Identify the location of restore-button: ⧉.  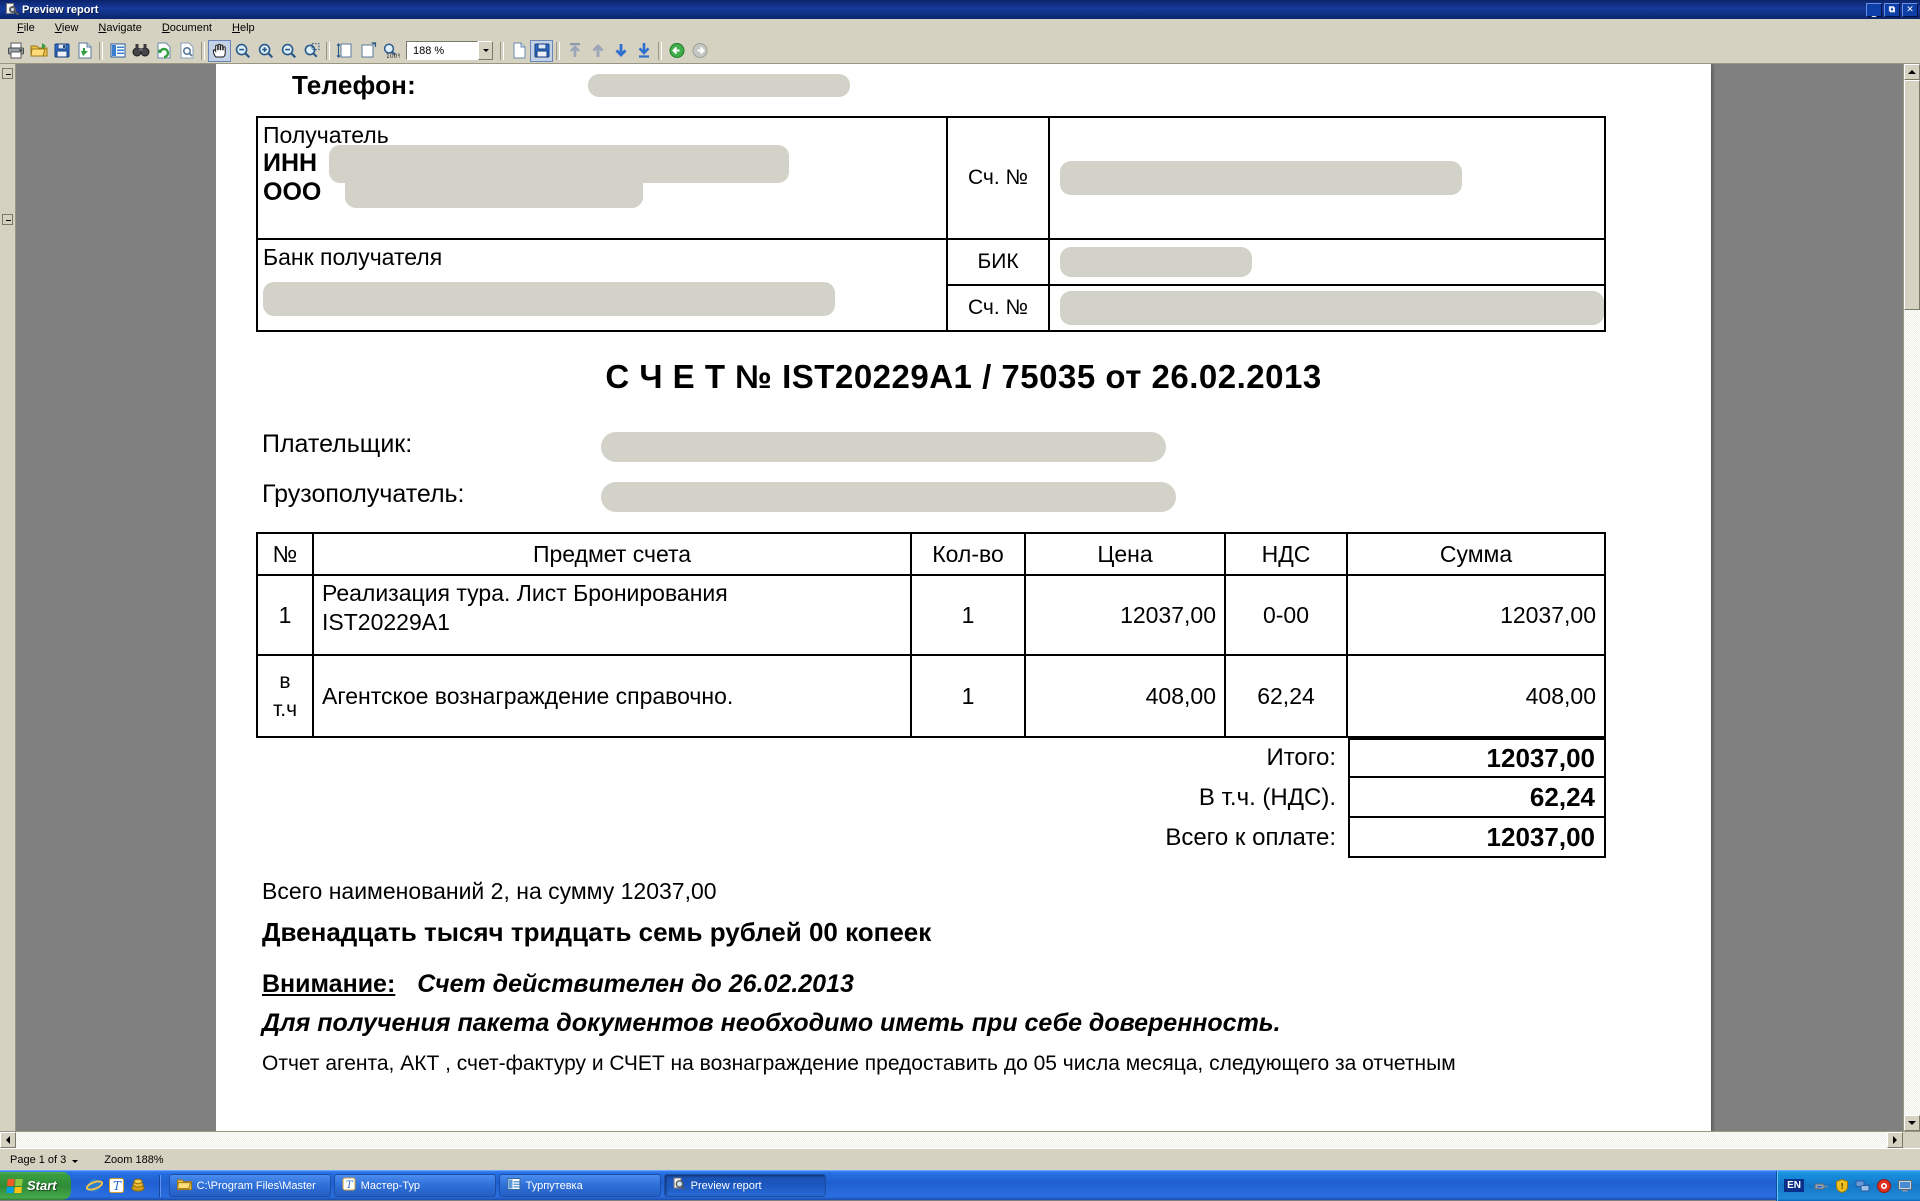
(1892, 10).